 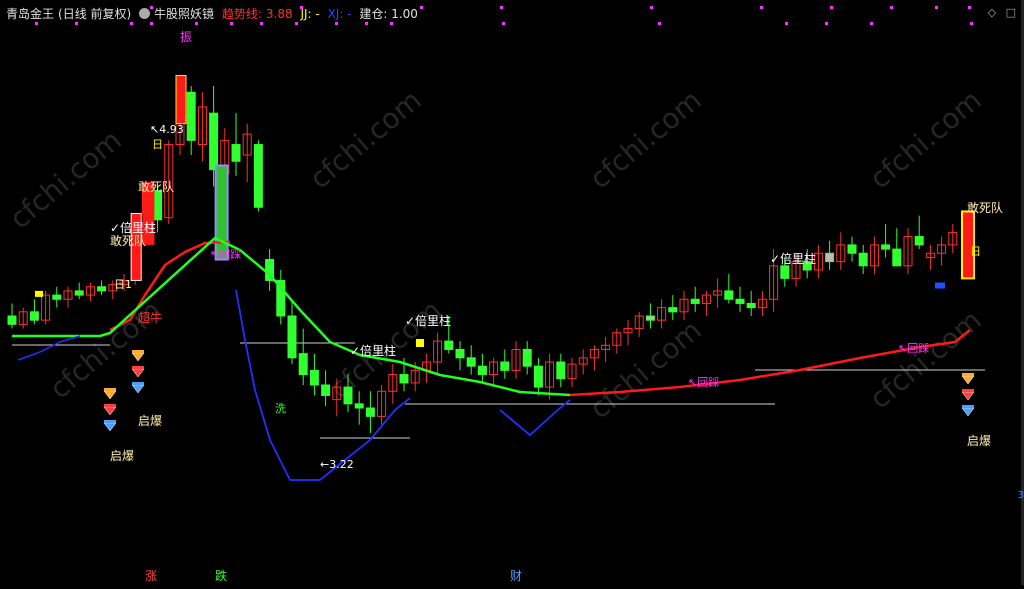 I want to click on edge-label: 3, so click(x=1020, y=495).